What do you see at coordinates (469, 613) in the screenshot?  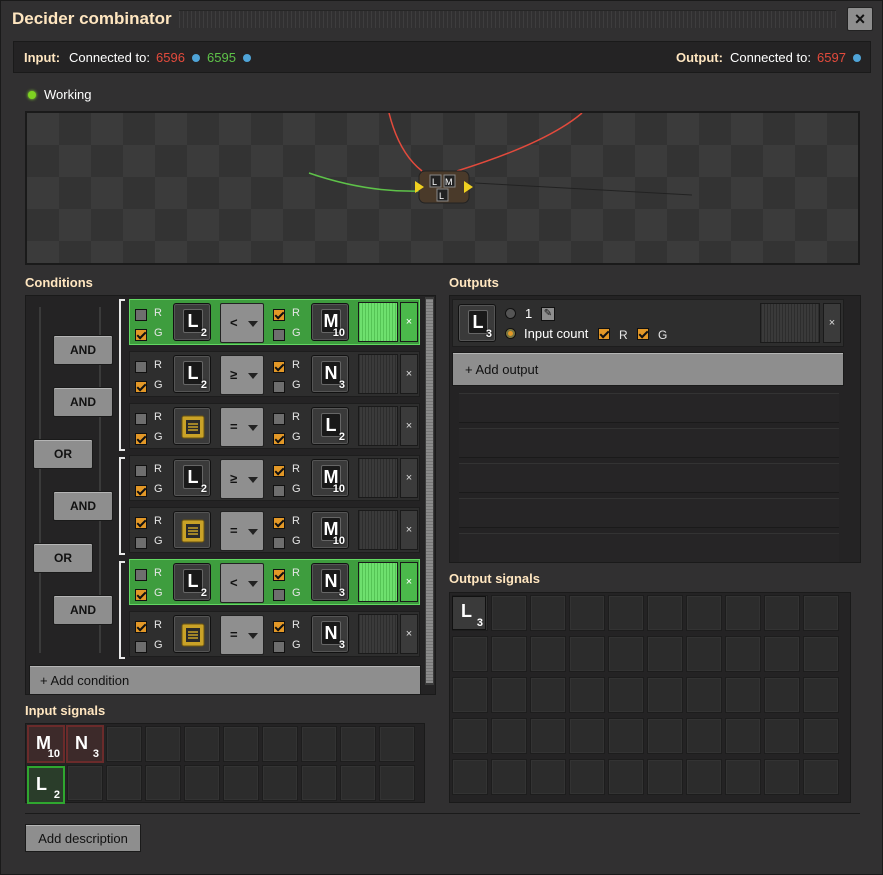 I see `output-signal: L 3` at bounding box center [469, 613].